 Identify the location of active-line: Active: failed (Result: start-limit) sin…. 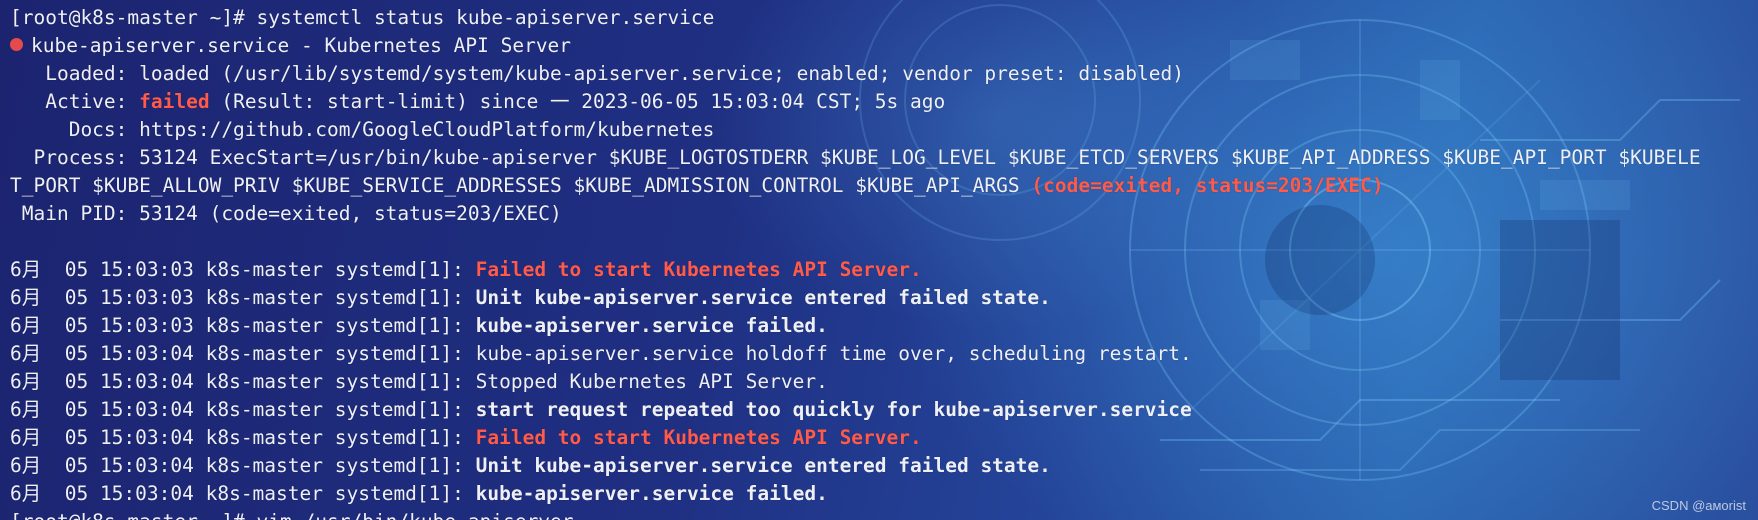
(880, 102).